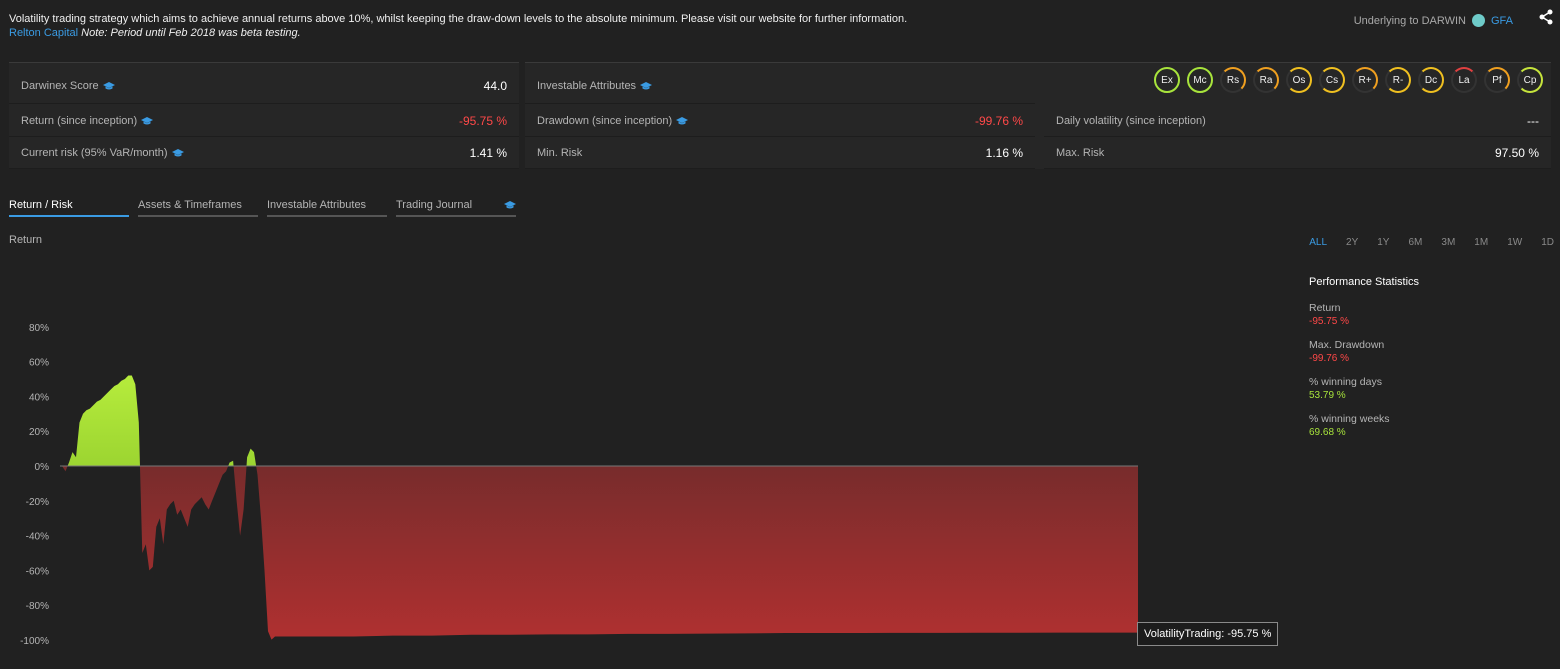  What do you see at coordinates (1431, 242) in the screenshot?
I see `time-range-selector: ALL 2Y 1Y 6M 3M 1M 1W 1D` at bounding box center [1431, 242].